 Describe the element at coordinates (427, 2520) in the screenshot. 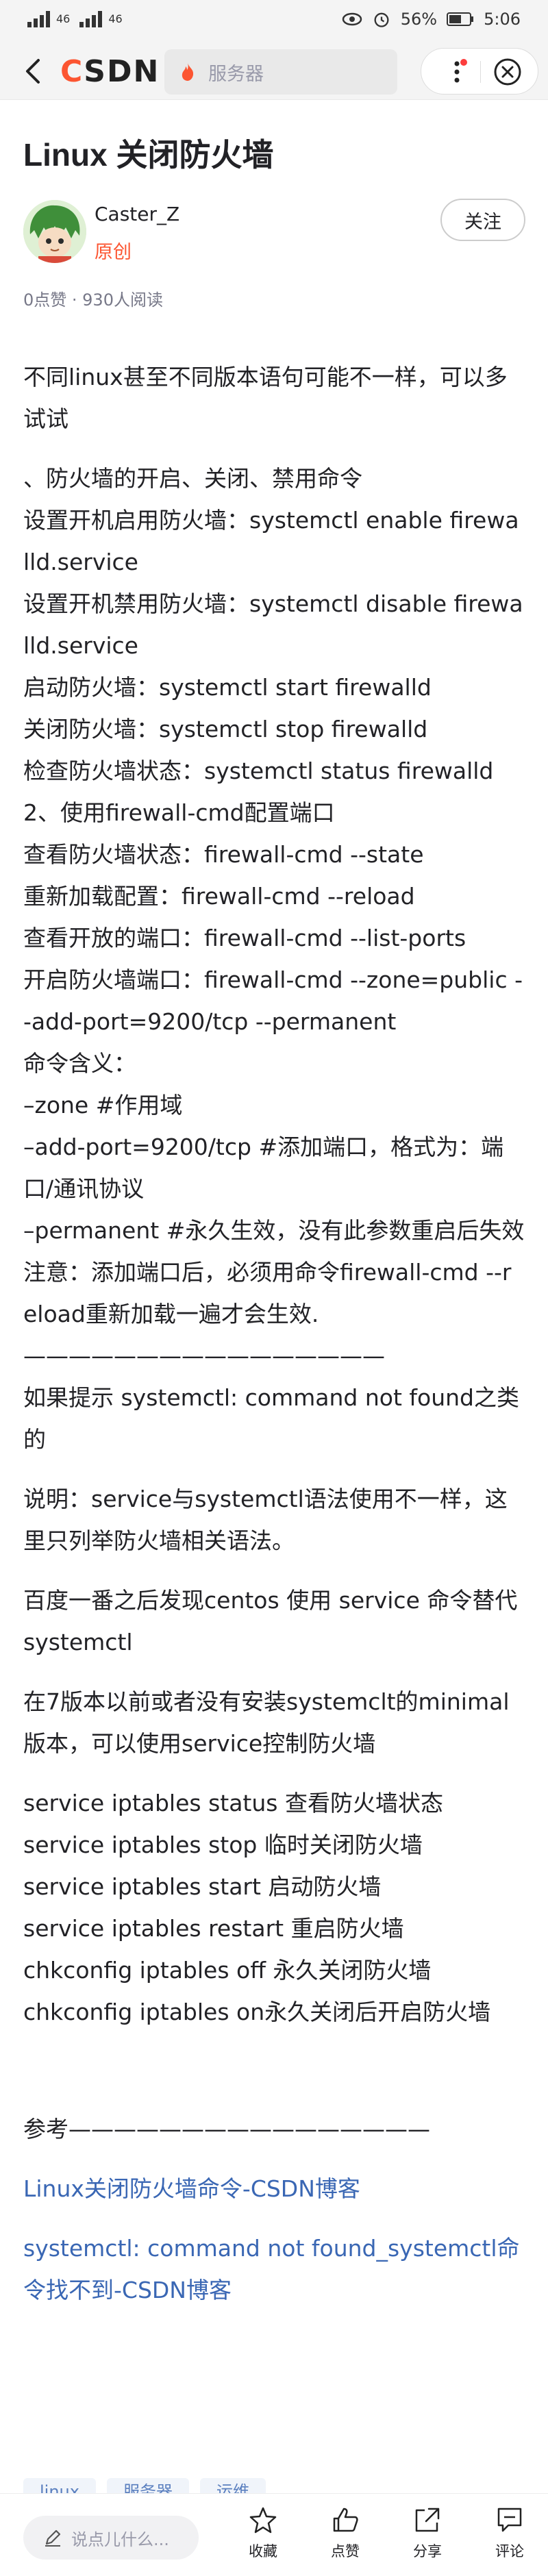

I see `share-icon` at that location.